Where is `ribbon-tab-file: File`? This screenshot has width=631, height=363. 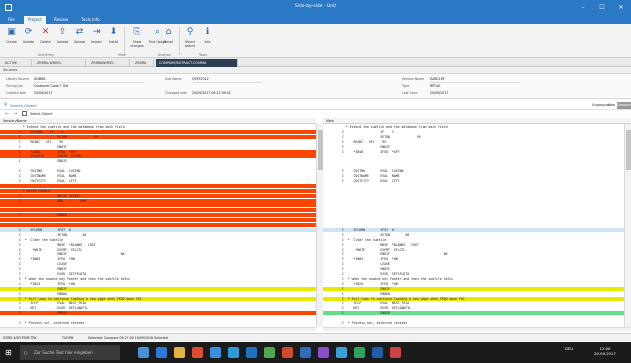
ribbon-tab-file: File is located at coordinates (11, 20).